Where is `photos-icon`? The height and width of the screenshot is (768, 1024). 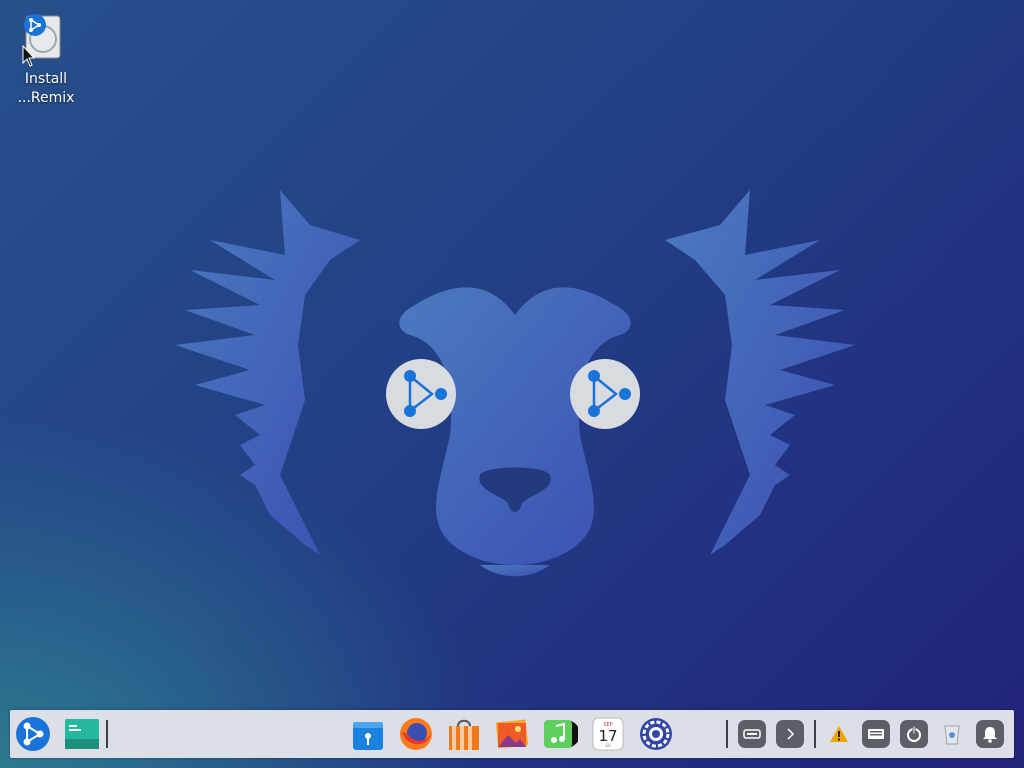 photos-icon is located at coordinates (512, 734).